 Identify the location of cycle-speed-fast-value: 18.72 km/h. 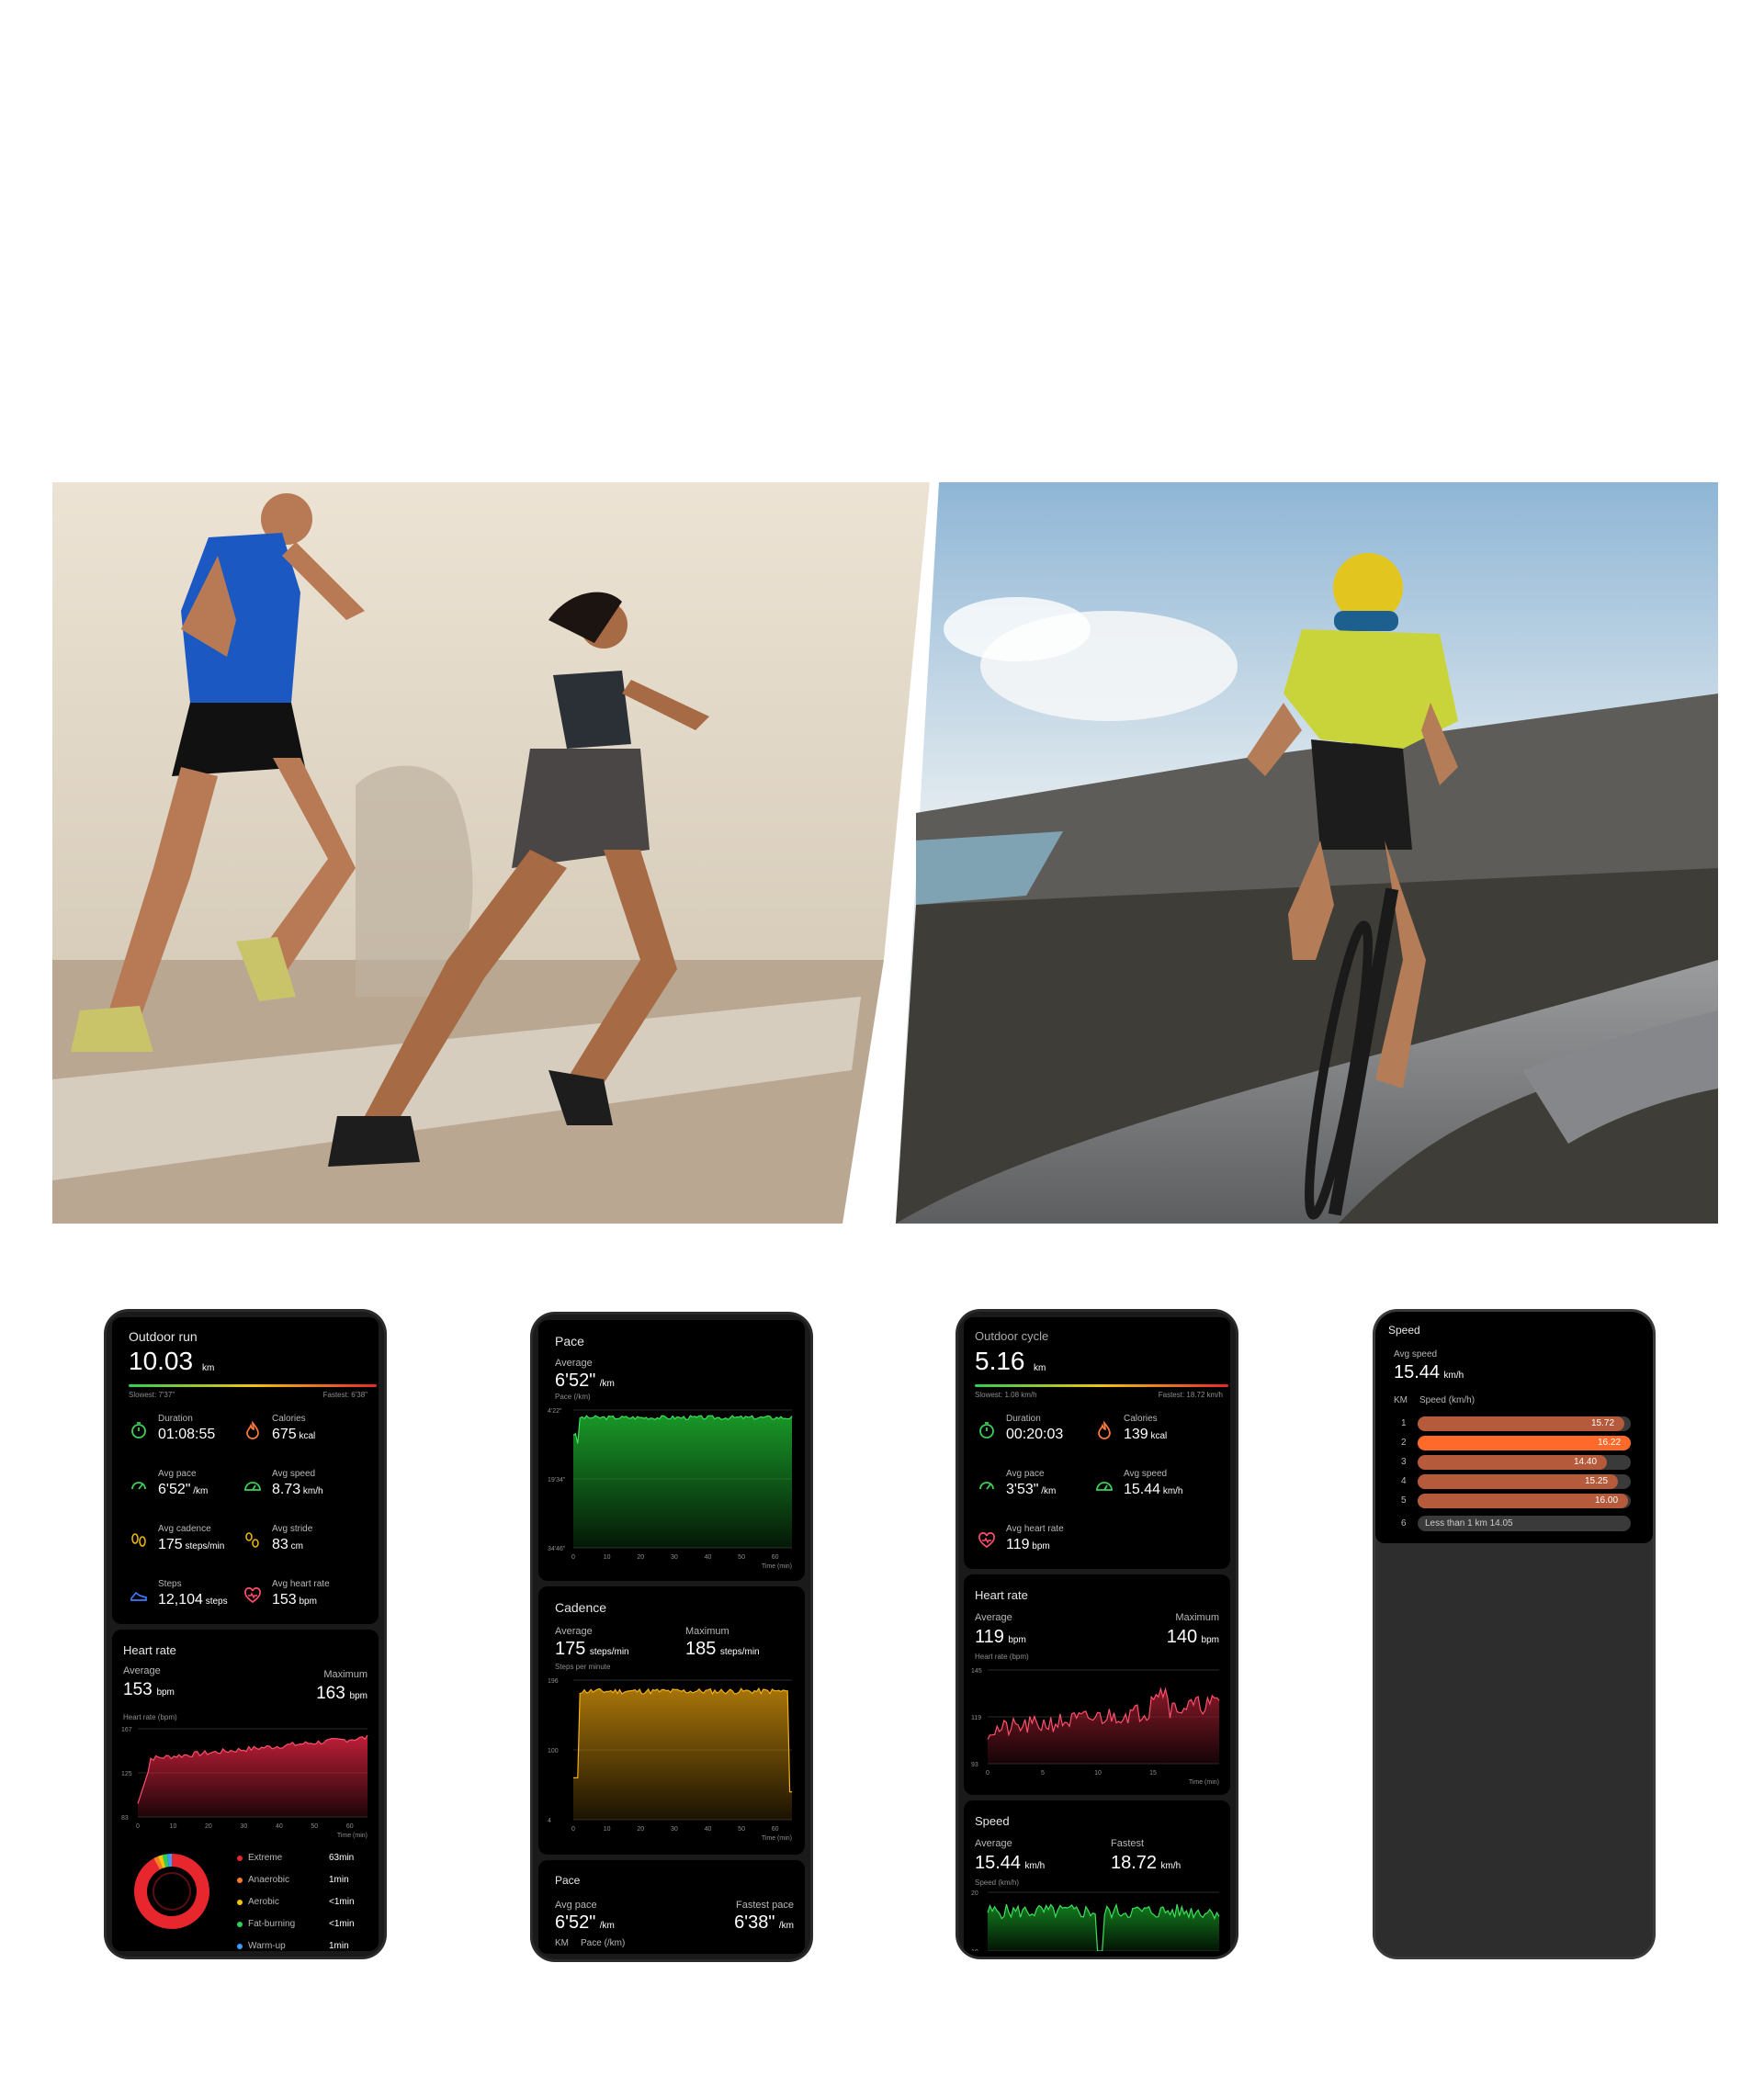
(1146, 1863).